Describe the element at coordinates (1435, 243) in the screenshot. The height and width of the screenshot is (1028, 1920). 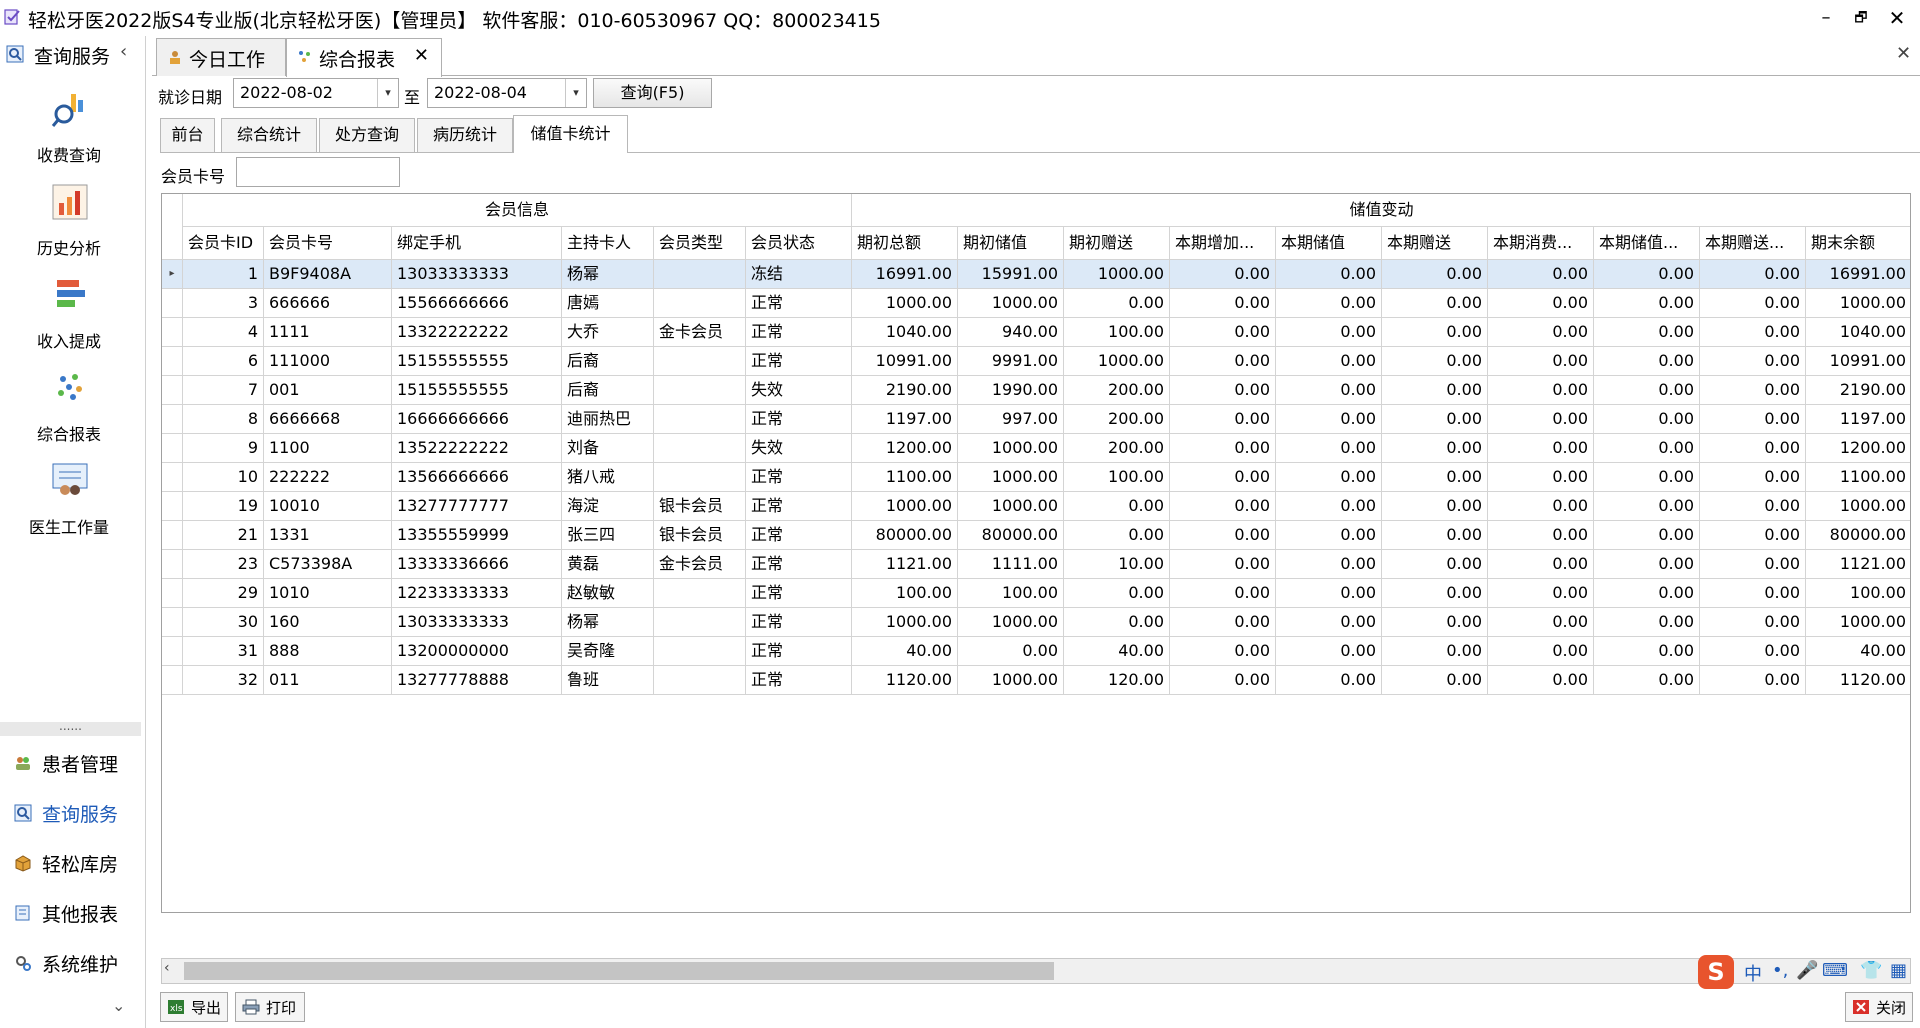
I see `column-header: 本期赠送` at that location.